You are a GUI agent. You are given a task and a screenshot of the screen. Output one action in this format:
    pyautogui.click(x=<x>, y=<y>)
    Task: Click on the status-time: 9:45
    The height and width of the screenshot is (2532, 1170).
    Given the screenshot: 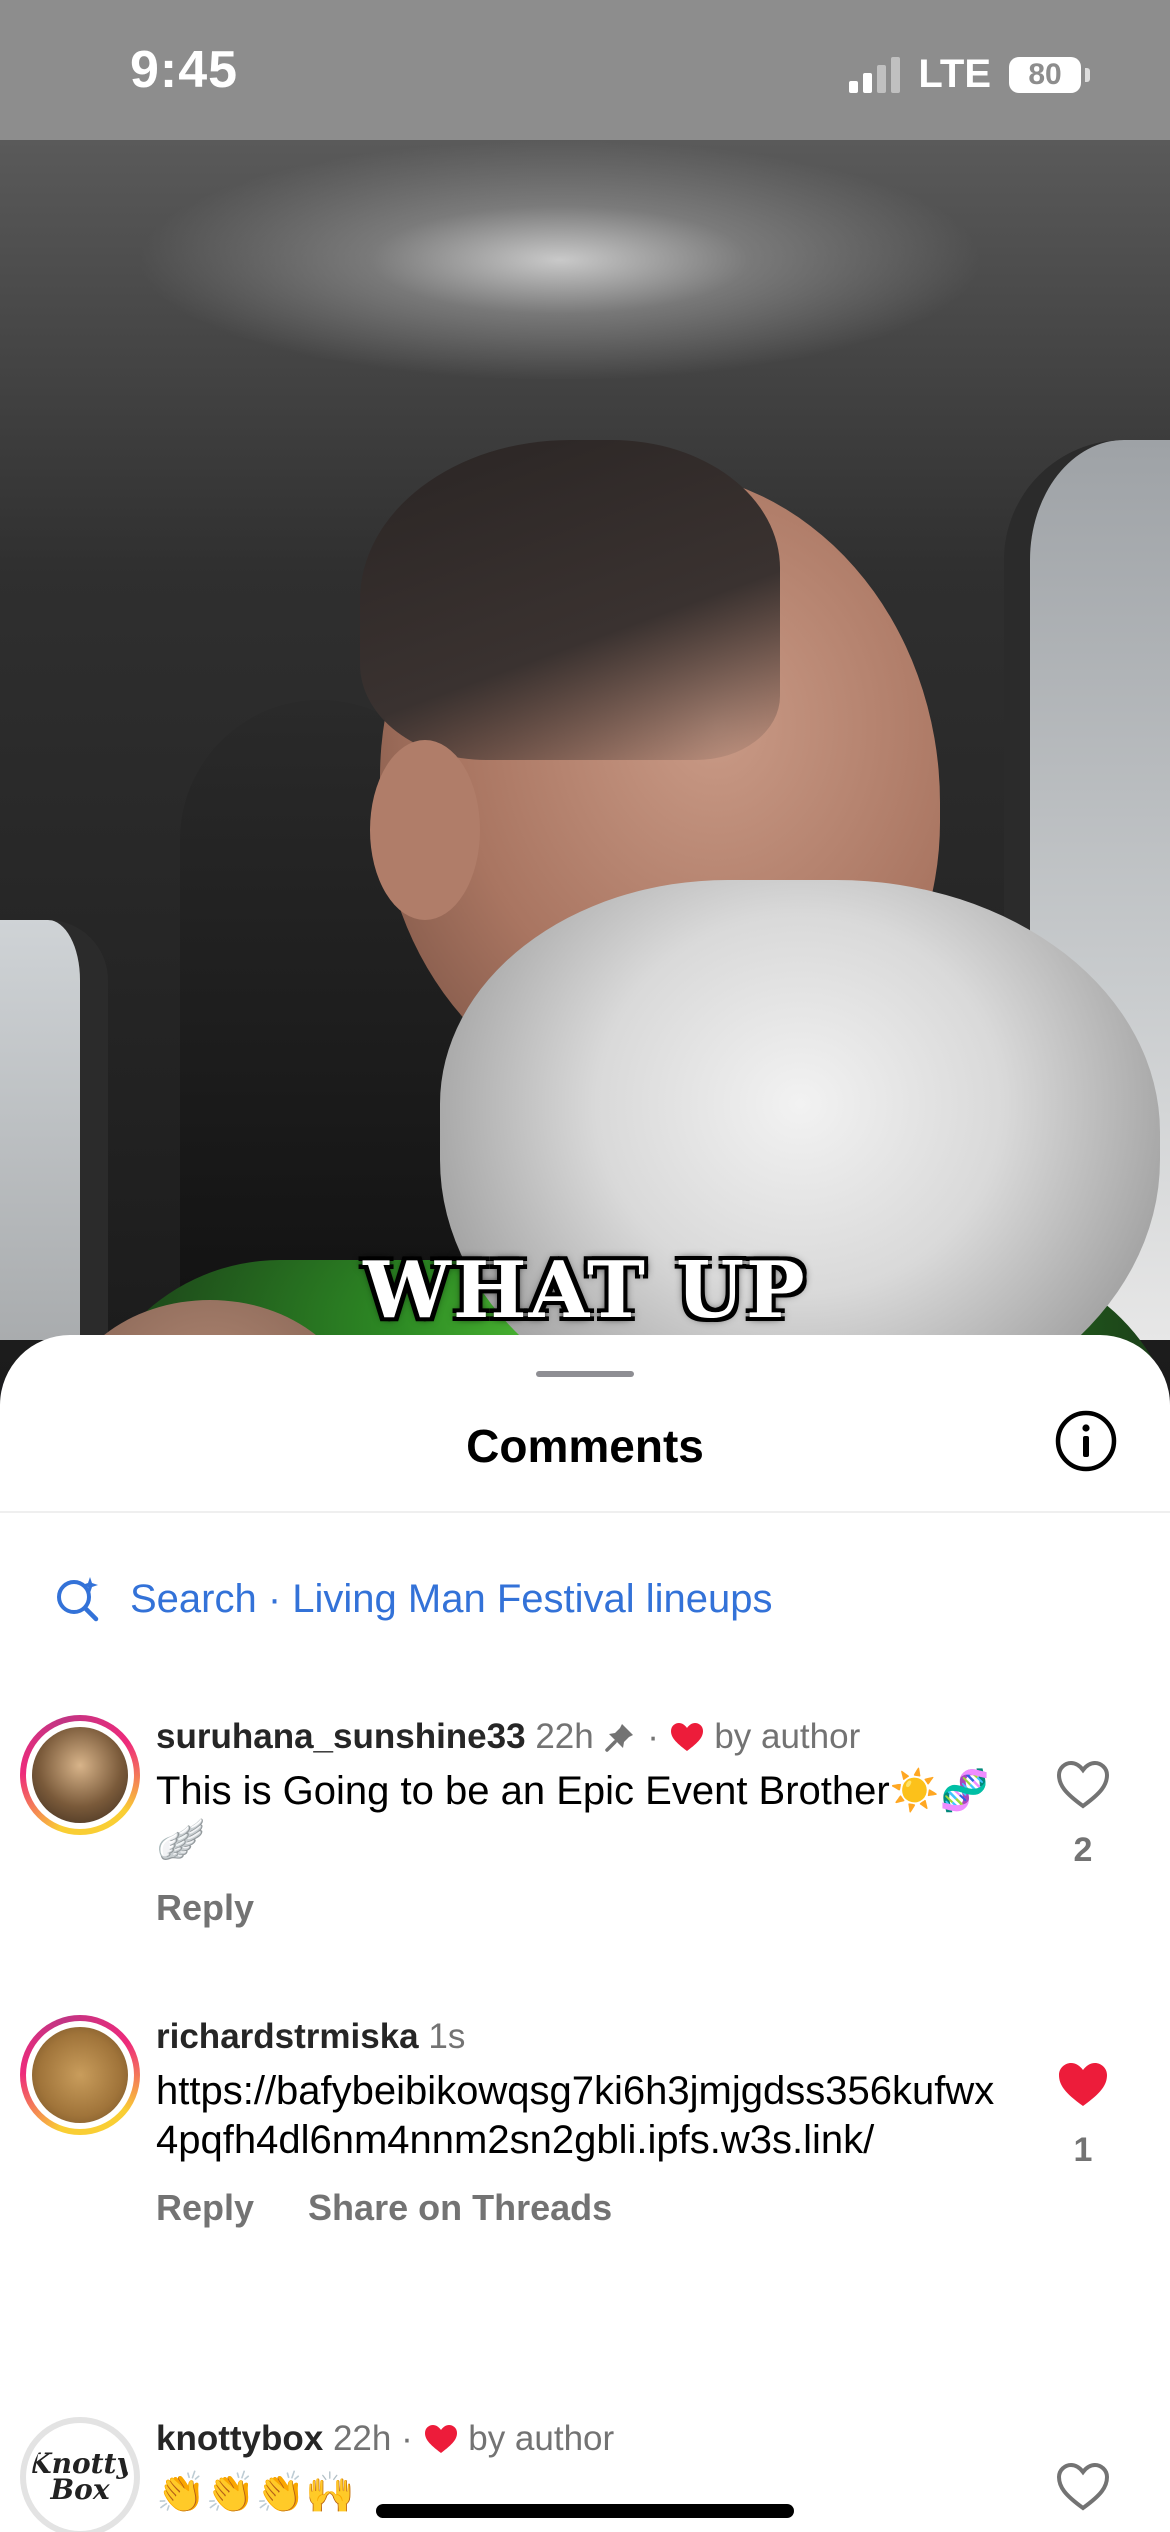 What is the action you would take?
    pyautogui.click(x=184, y=70)
    